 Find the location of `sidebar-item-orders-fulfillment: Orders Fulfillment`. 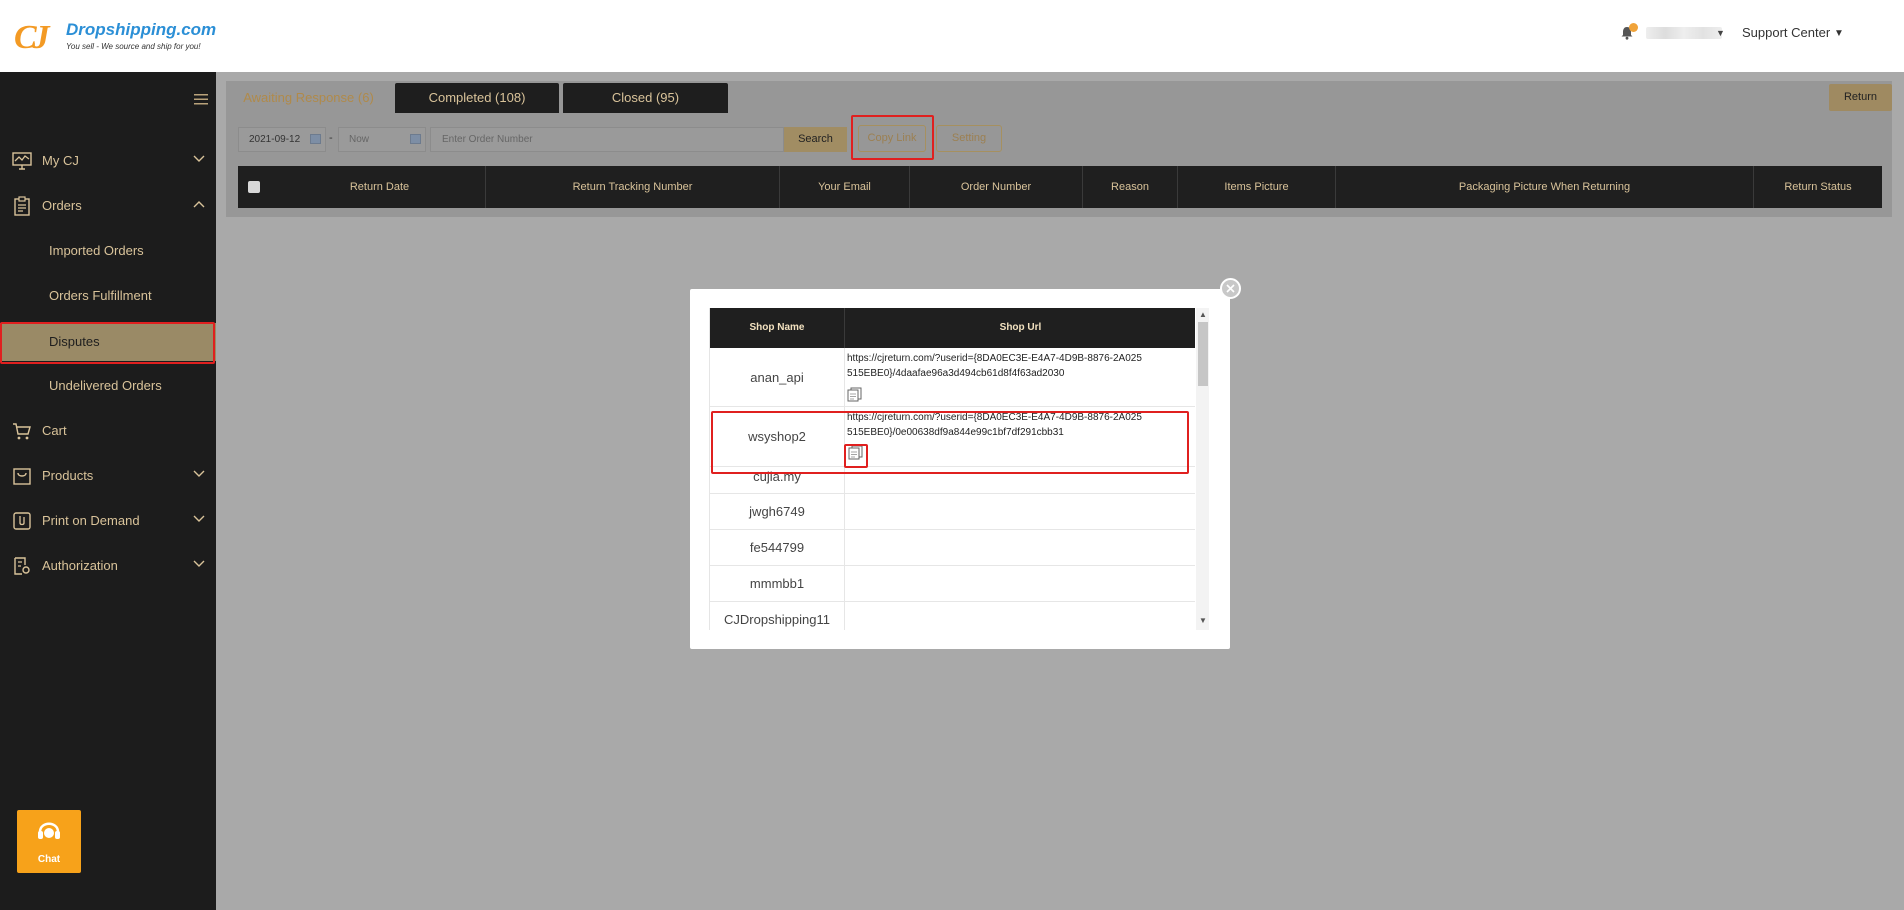

sidebar-item-orders-fulfillment: Orders Fulfillment is located at coordinates (108, 296).